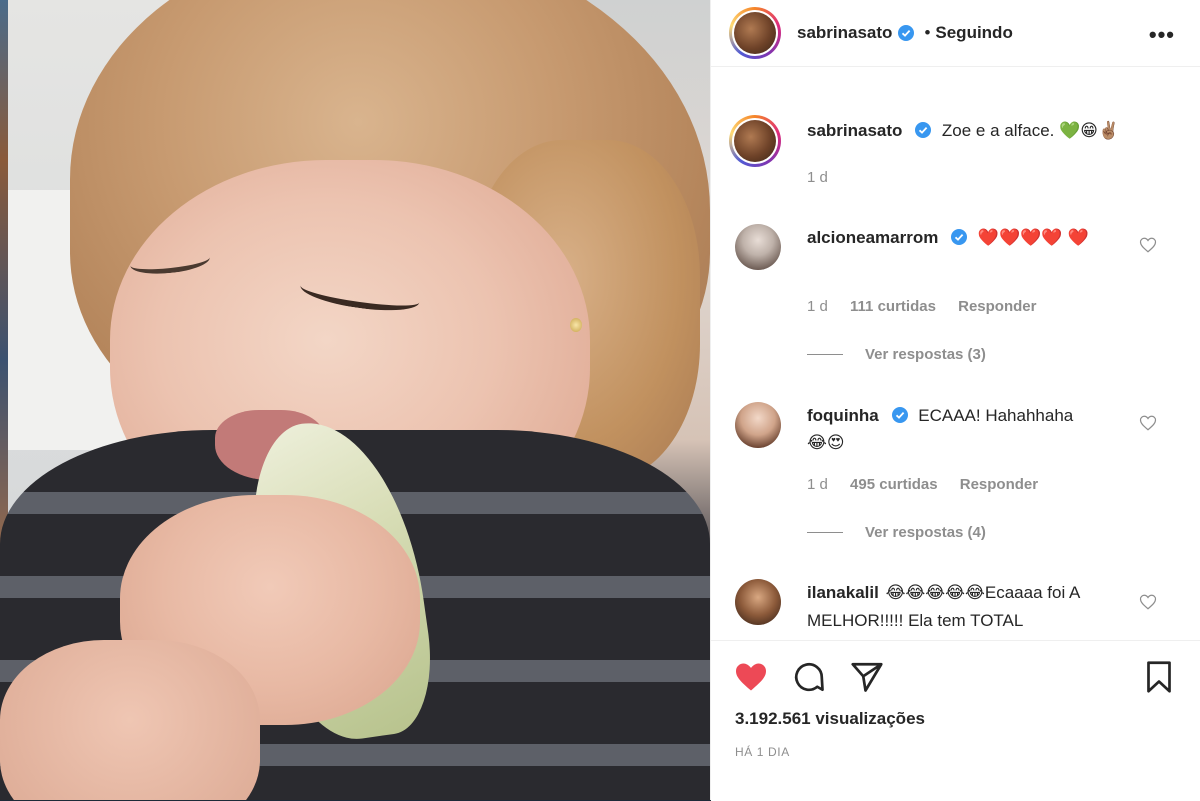 Image resolution: width=1200 pixels, height=801 pixels. What do you see at coordinates (843, 415) in the screenshot?
I see `commenter-username: foquinha` at bounding box center [843, 415].